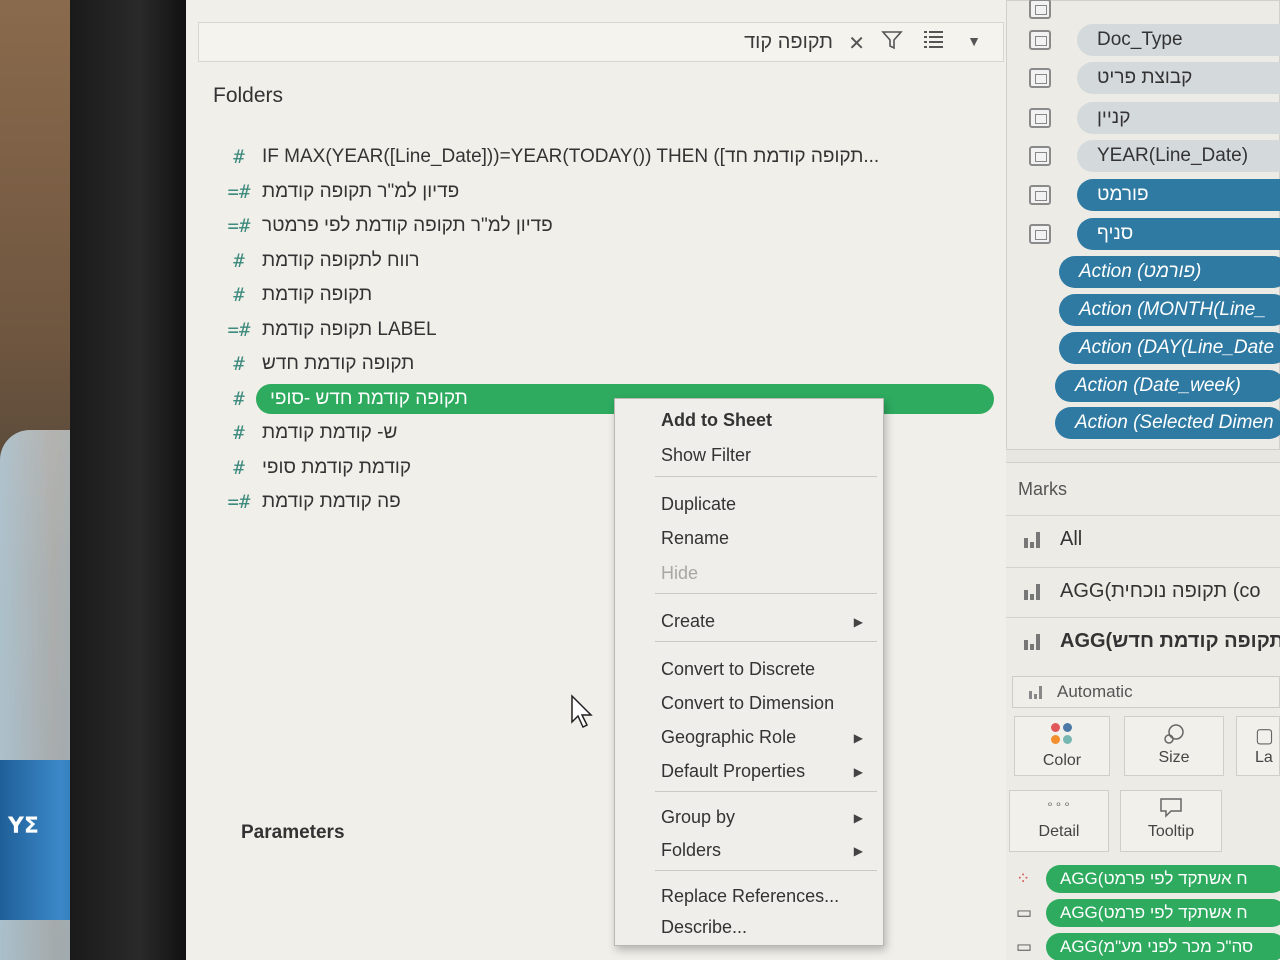 This screenshot has height=960, width=1280. Describe the element at coordinates (1169, 272) in the screenshot. I see `filter-pill: Action (פורמט)` at that location.